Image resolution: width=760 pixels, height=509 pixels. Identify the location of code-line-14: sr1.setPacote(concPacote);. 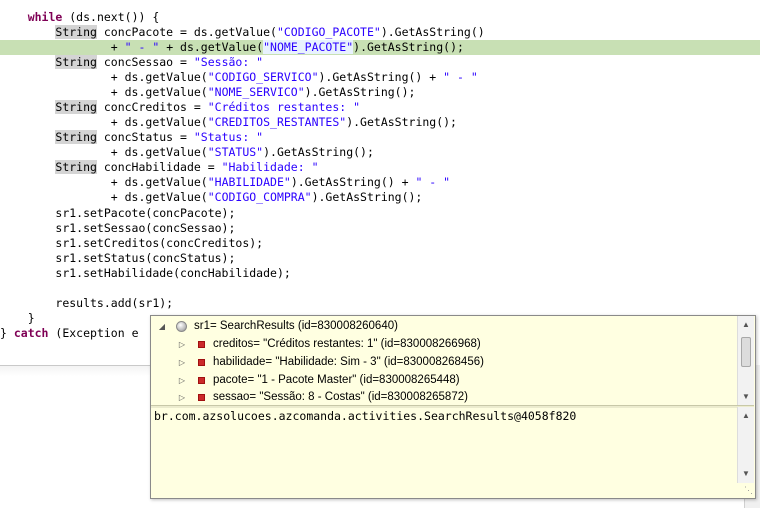
(145, 213).